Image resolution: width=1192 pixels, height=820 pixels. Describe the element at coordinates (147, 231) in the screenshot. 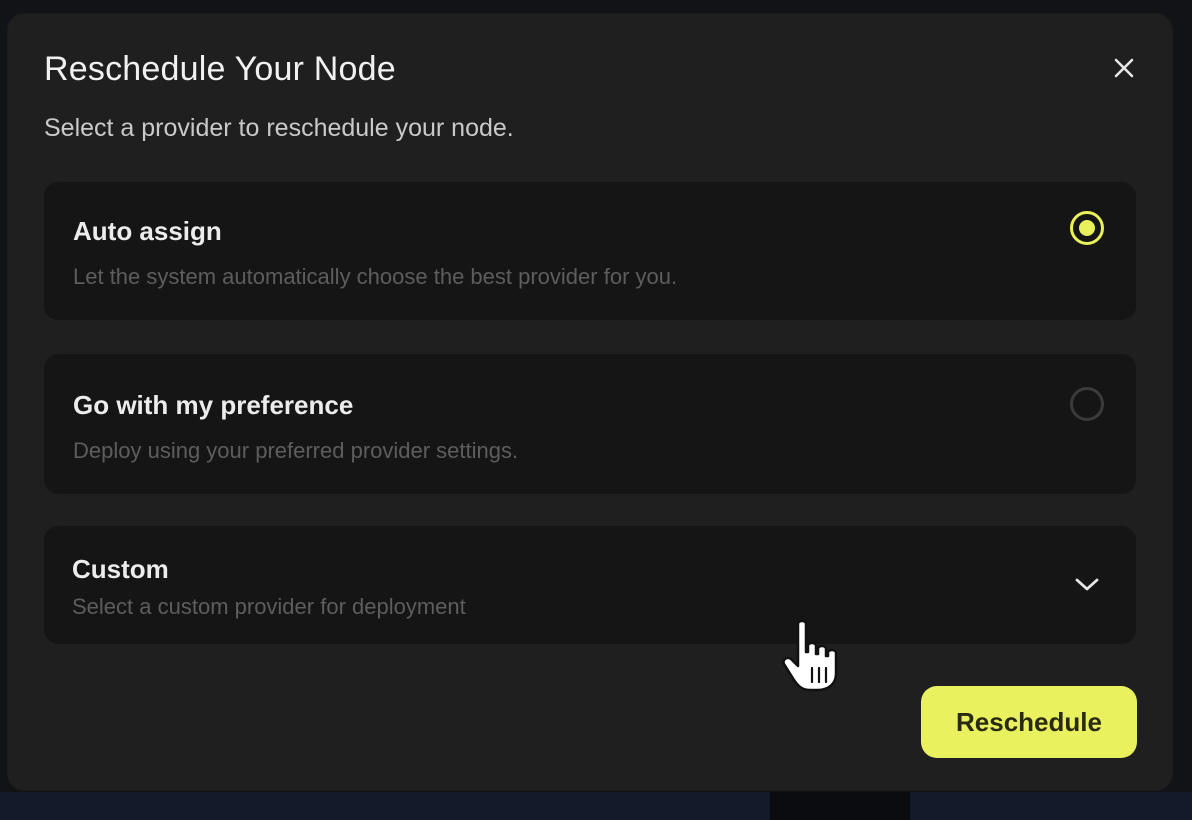

I see `option-title: Auto assign` at that location.